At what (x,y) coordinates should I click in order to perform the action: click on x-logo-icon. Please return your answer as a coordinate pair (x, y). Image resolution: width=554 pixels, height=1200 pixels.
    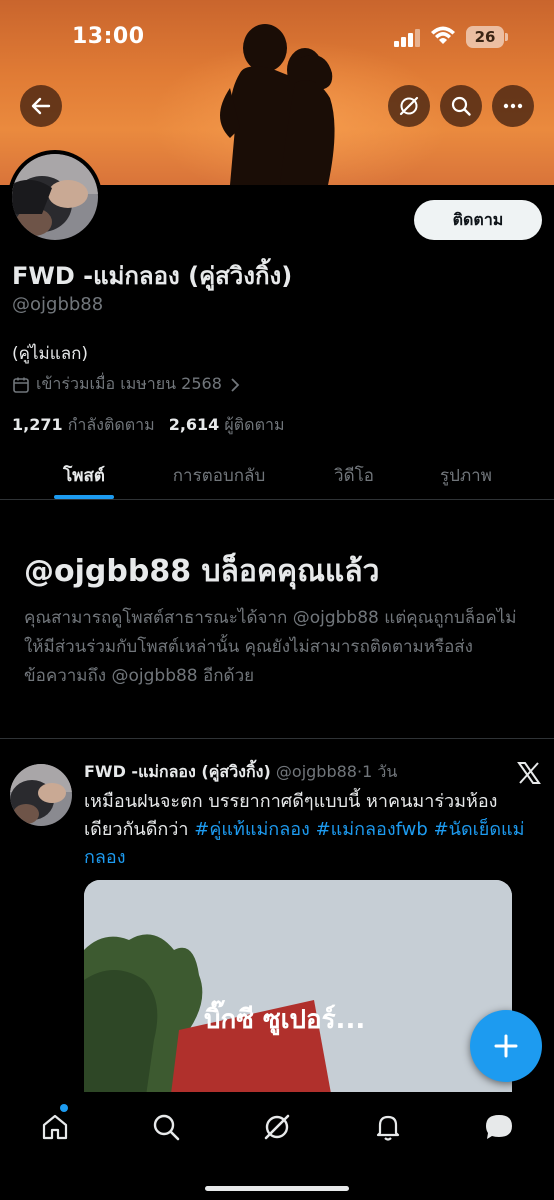
    Looking at the image, I should click on (529, 773).